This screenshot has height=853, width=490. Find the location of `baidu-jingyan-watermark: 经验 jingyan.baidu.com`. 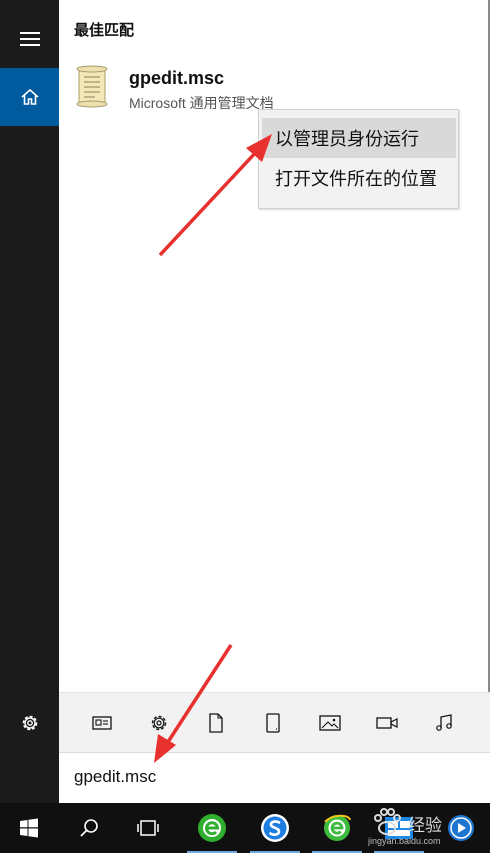

baidu-jingyan-watermark: 经验 jingyan.baidu.com is located at coordinates (423, 828).